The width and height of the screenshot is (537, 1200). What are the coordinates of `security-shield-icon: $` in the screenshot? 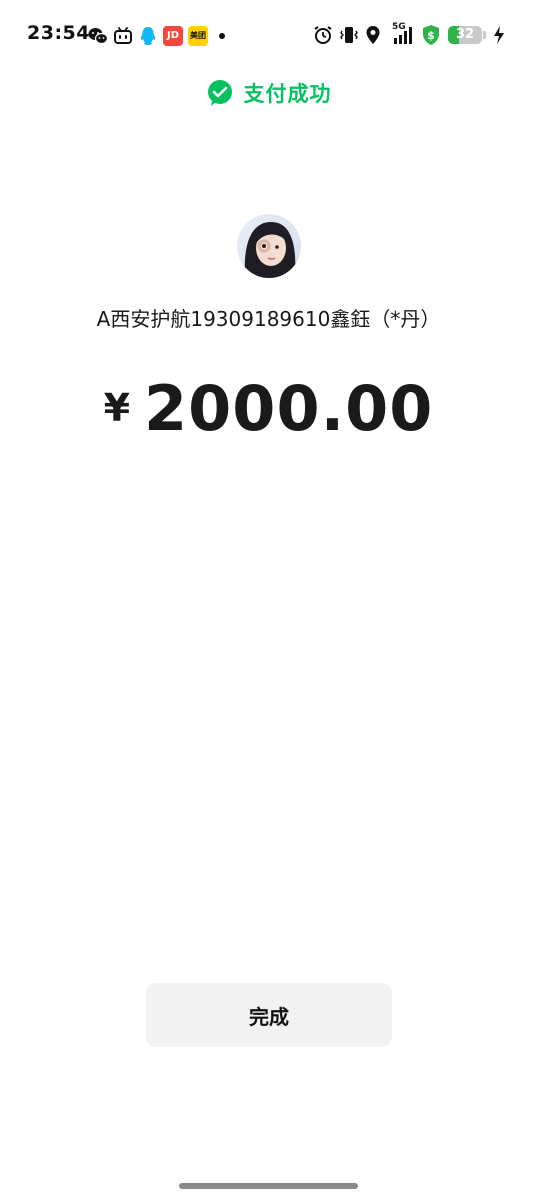 It's located at (431, 35).